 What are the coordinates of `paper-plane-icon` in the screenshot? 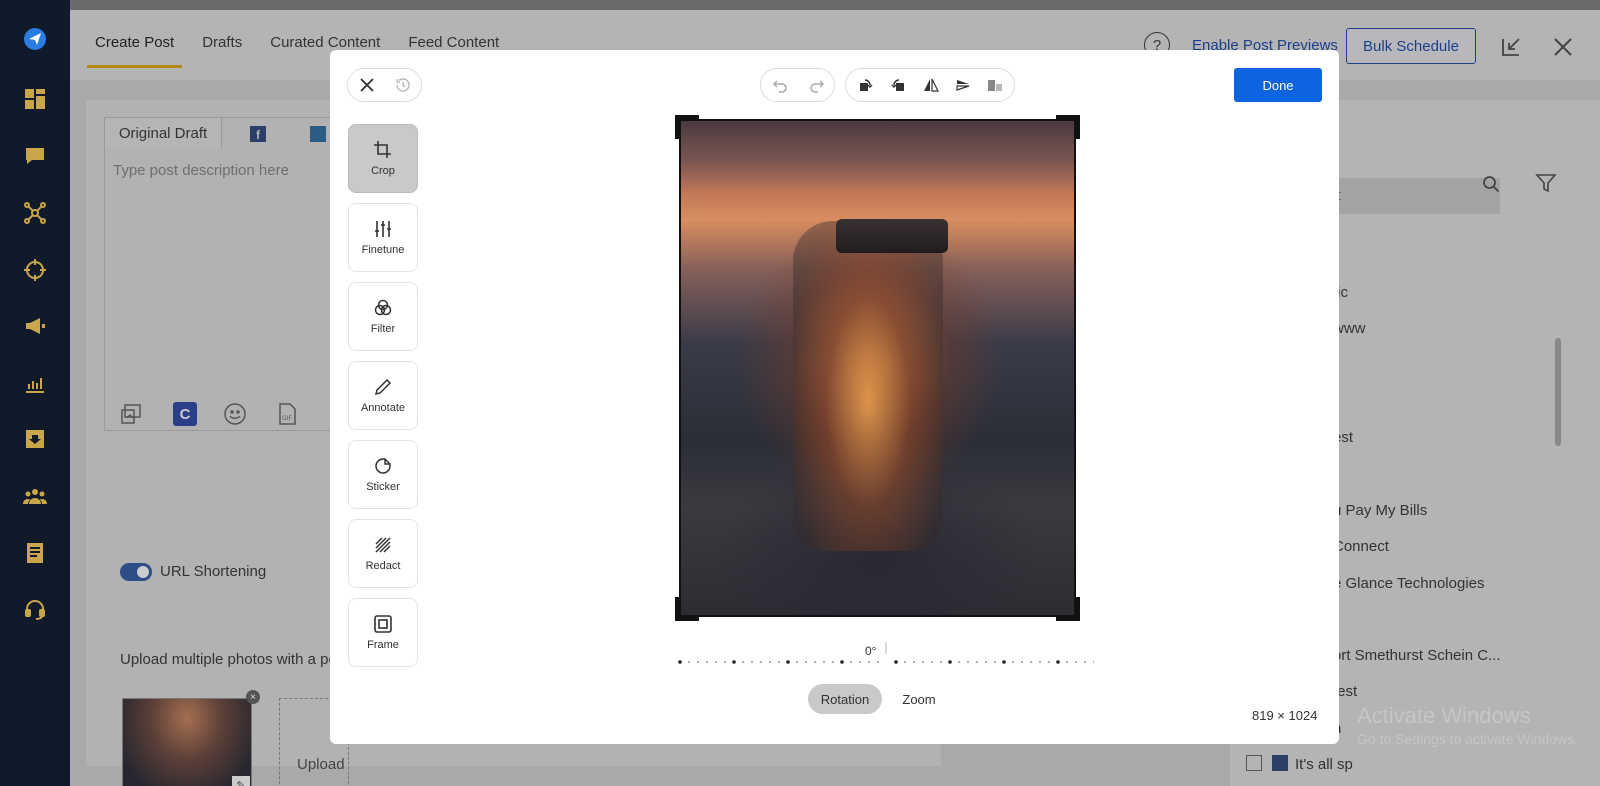 It's located at (35, 39).